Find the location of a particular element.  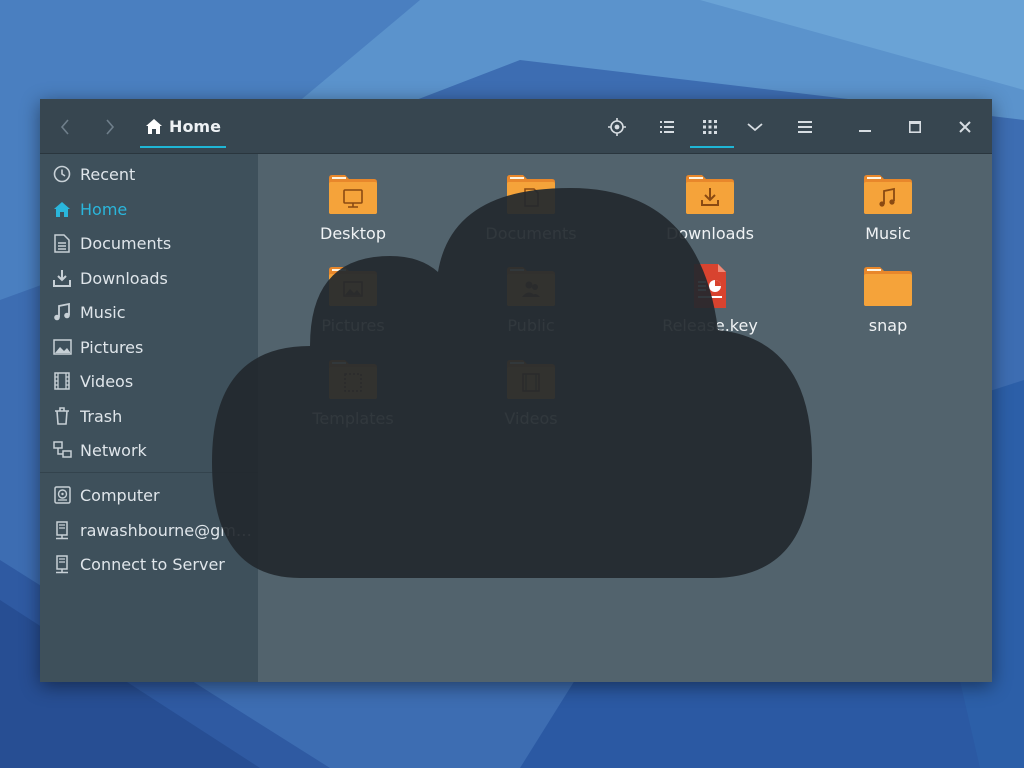

maximize-button is located at coordinates (915, 126).